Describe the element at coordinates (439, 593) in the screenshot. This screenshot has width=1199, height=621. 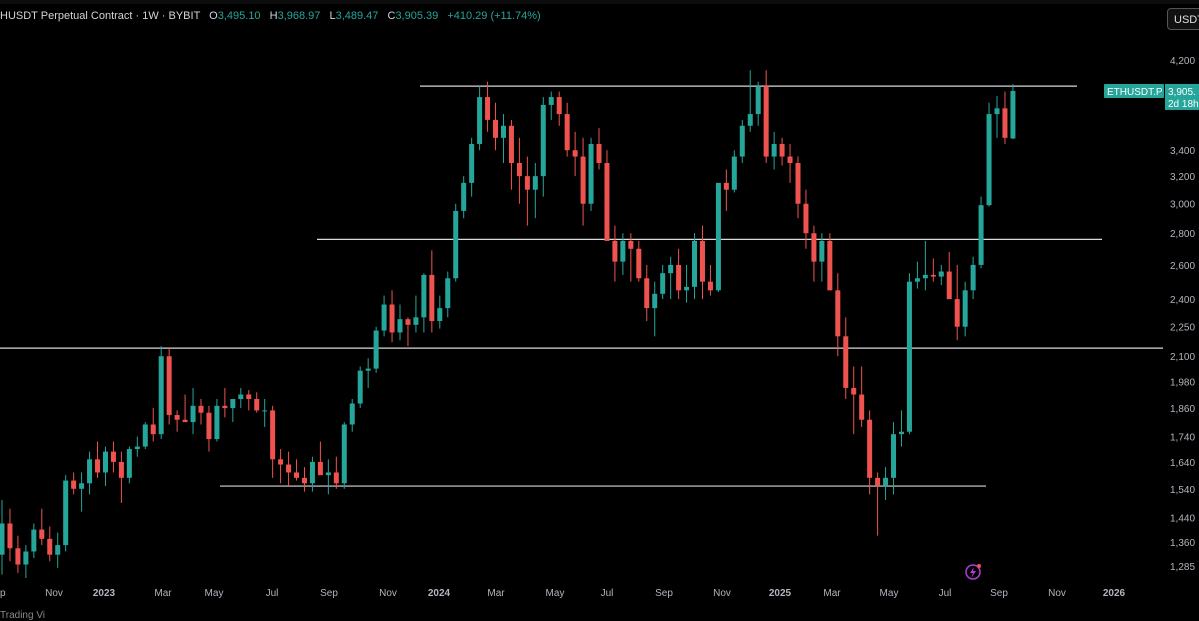
I see `x-axis-tick-label: 2024` at that location.